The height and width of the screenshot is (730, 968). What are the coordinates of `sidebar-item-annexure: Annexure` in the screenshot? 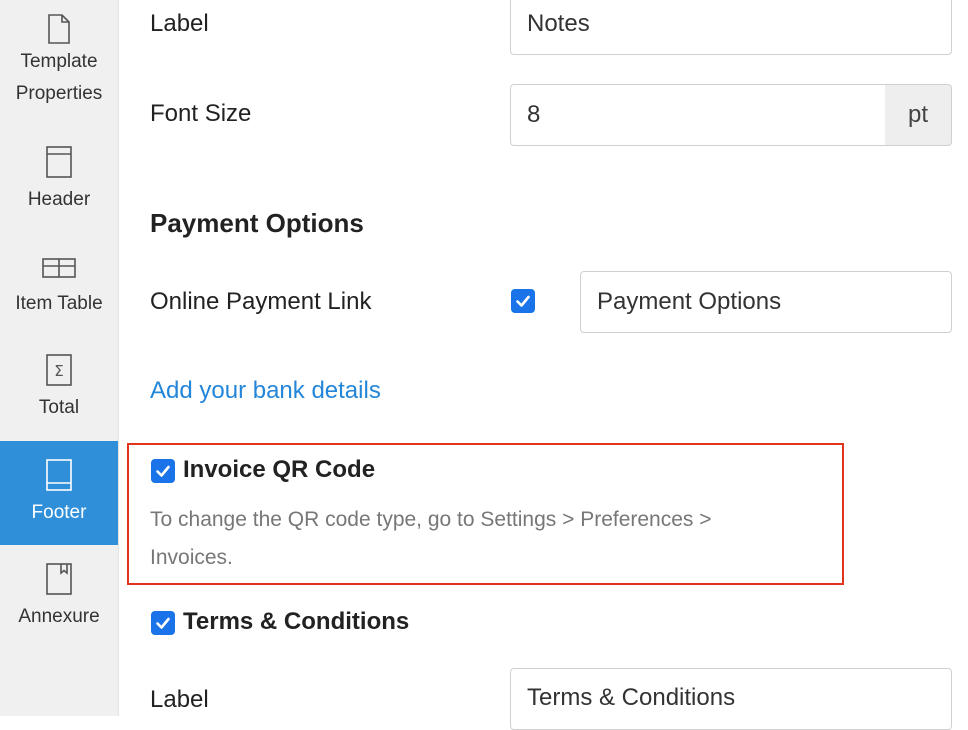 It's located at (59, 597).